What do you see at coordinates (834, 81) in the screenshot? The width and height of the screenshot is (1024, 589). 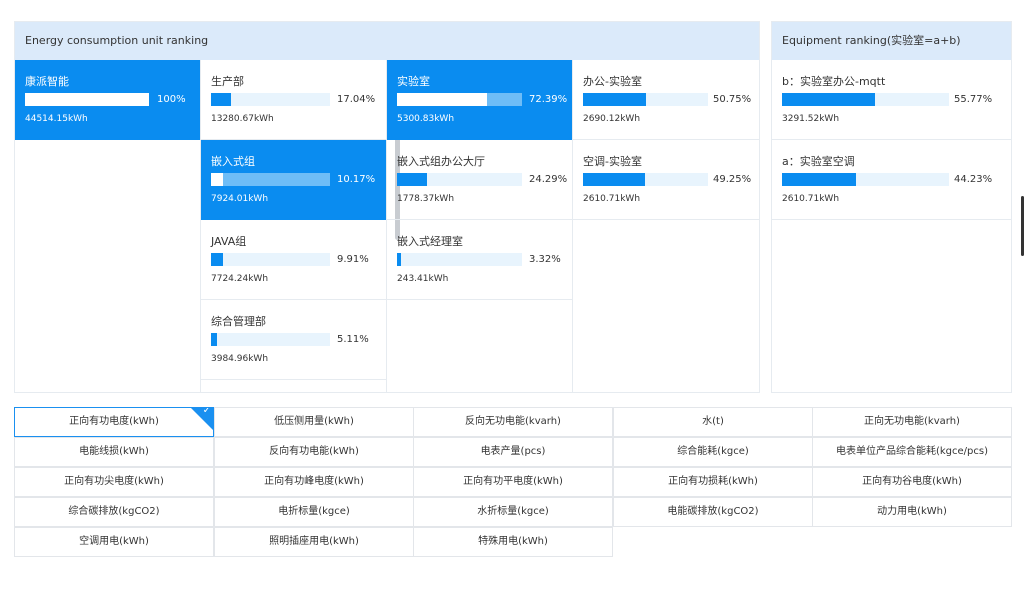 I see `ranking-card-name: b：实验室办公-mqtt` at bounding box center [834, 81].